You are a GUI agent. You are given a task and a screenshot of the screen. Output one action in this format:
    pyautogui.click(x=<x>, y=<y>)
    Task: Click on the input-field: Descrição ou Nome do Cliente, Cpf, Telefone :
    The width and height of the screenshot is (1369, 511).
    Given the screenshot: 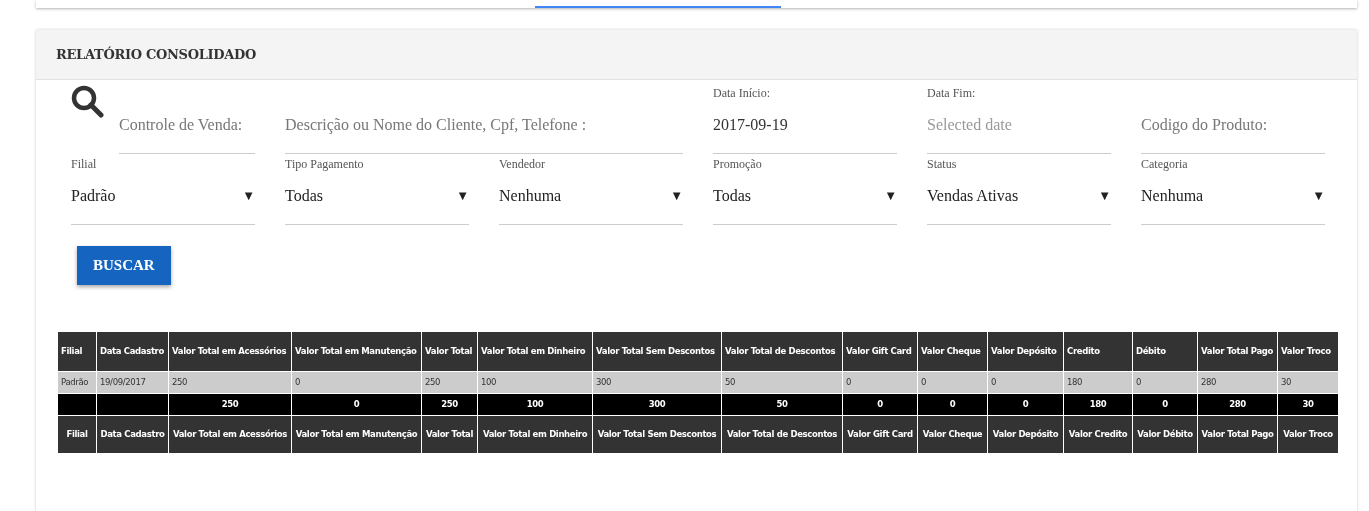 What is the action you would take?
    pyautogui.click(x=484, y=125)
    